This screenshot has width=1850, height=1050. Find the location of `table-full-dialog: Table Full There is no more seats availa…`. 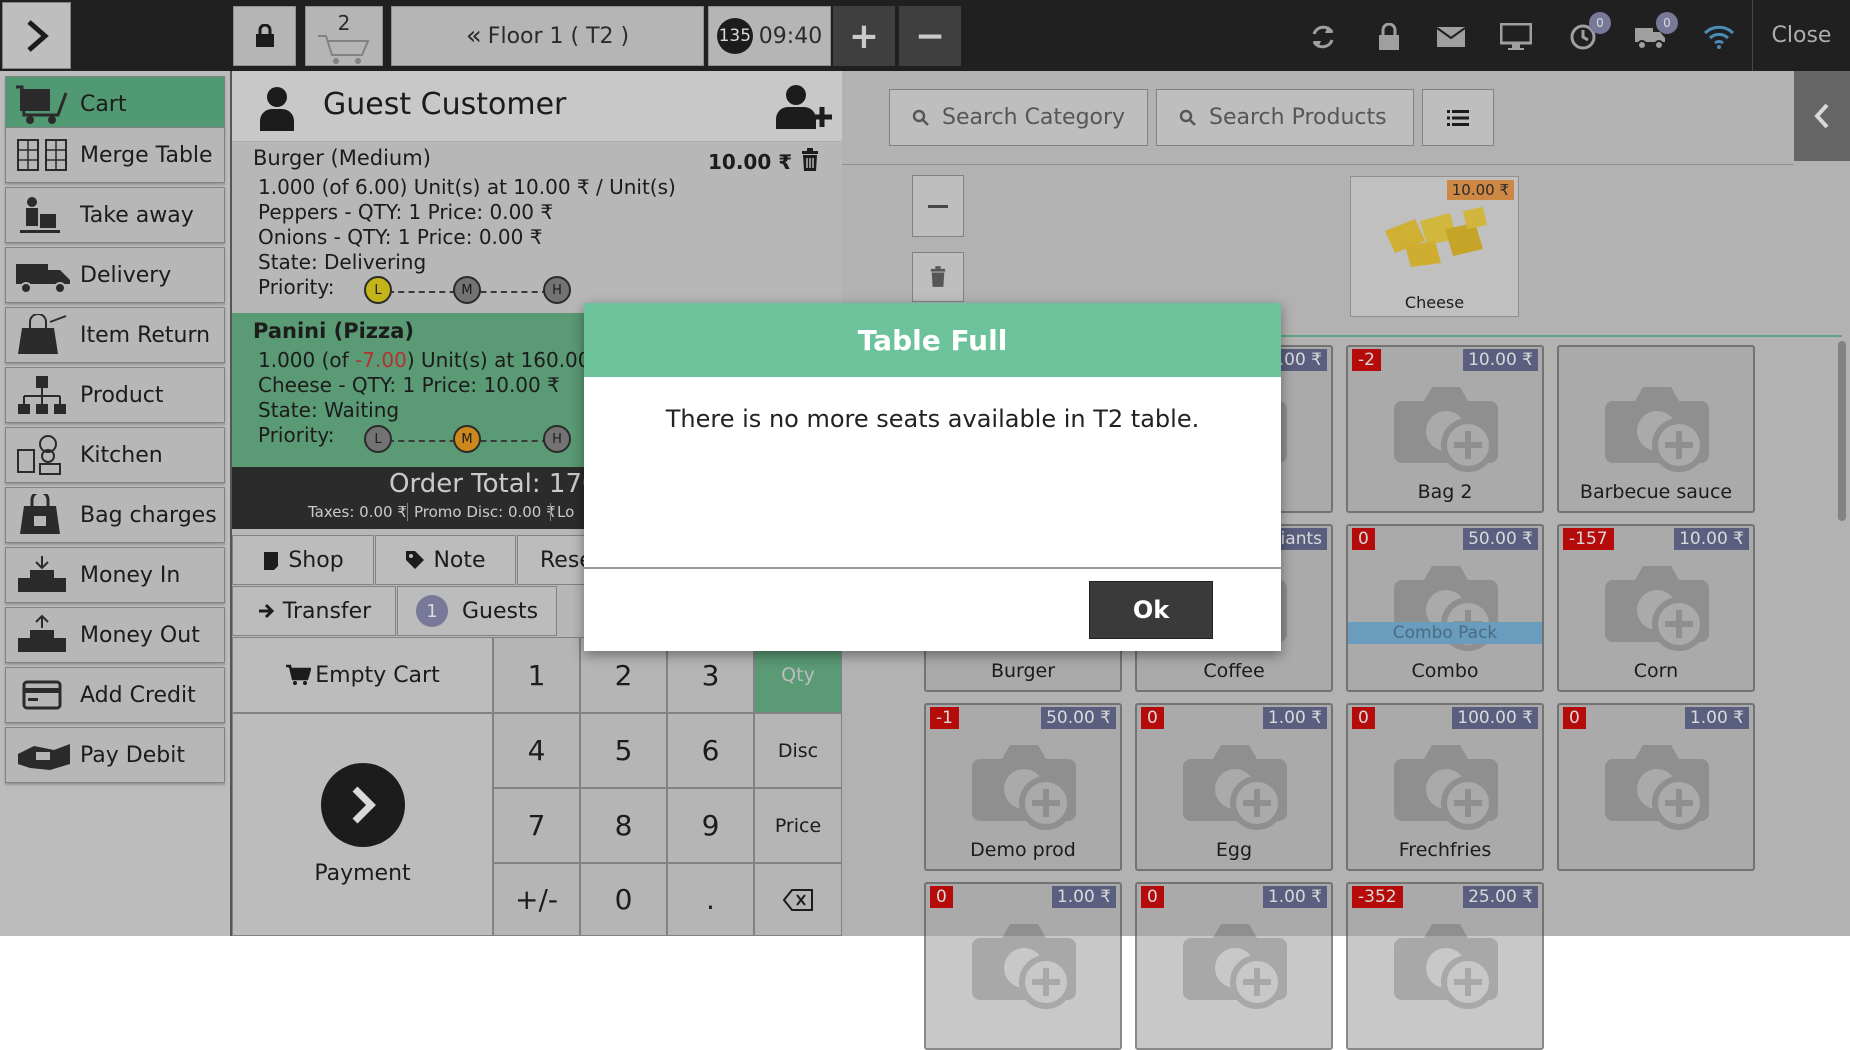

table-full-dialog: Table Full There is no more seats availa… is located at coordinates (932, 477).